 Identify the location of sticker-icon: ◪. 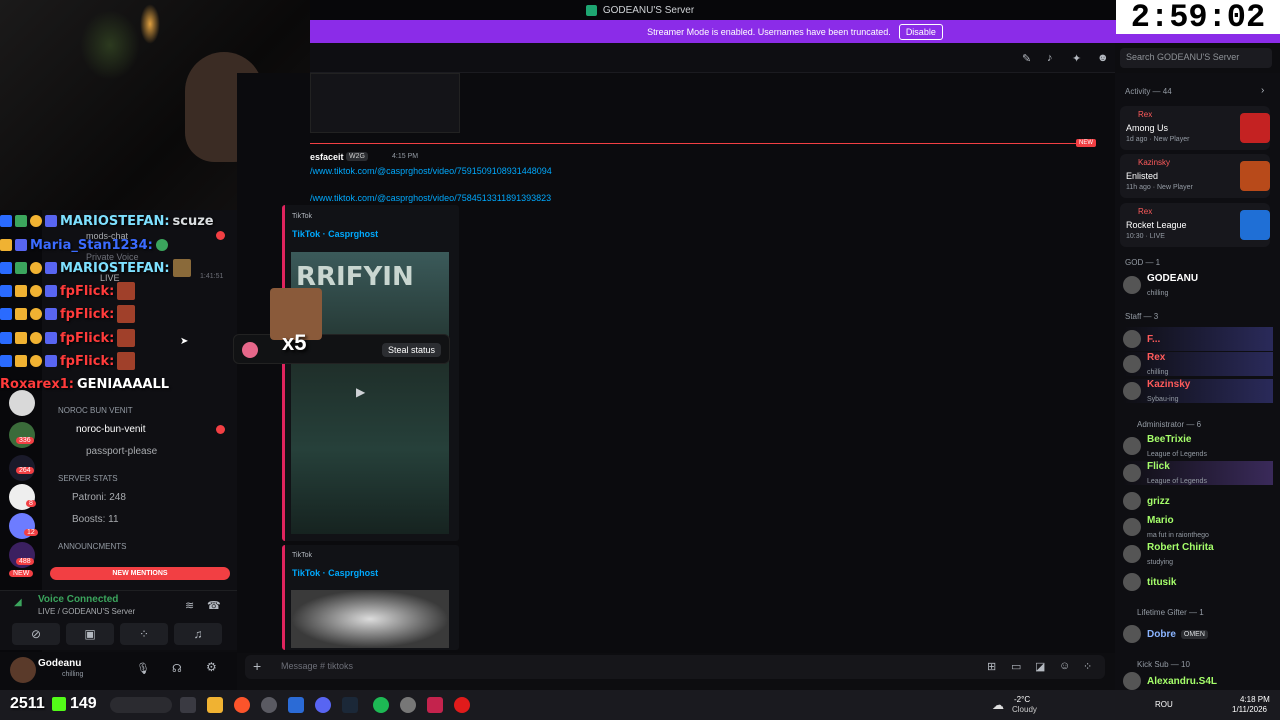
(1040, 666).